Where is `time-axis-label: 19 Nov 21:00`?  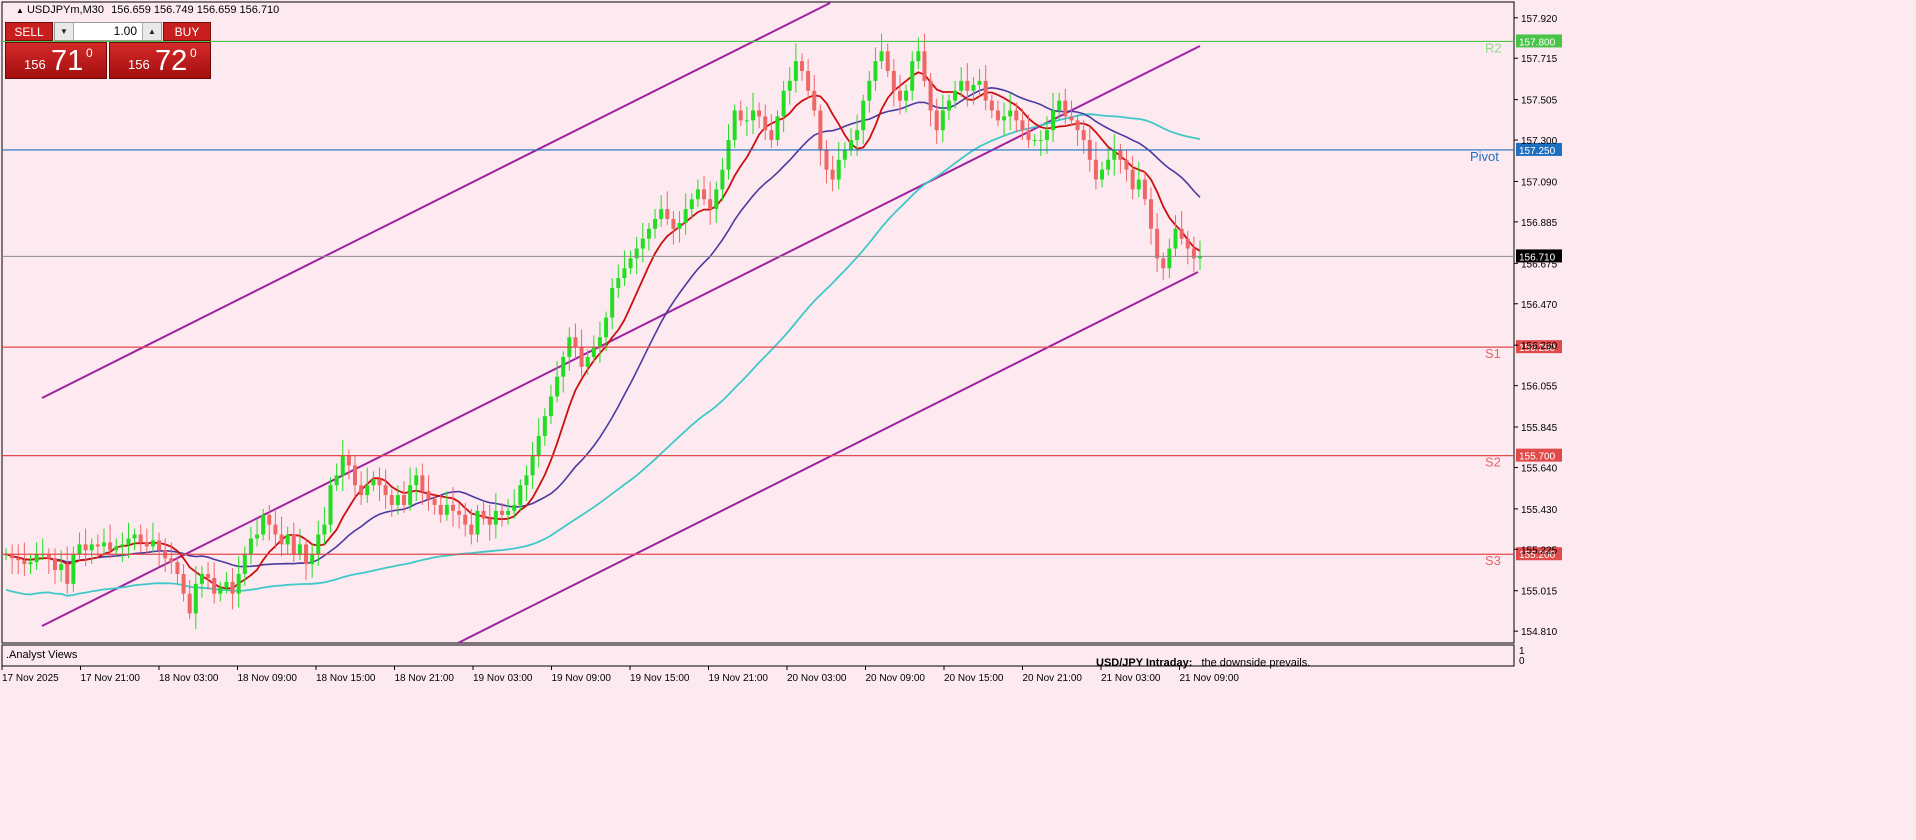 time-axis-label: 19 Nov 21:00 is located at coordinates (739, 678).